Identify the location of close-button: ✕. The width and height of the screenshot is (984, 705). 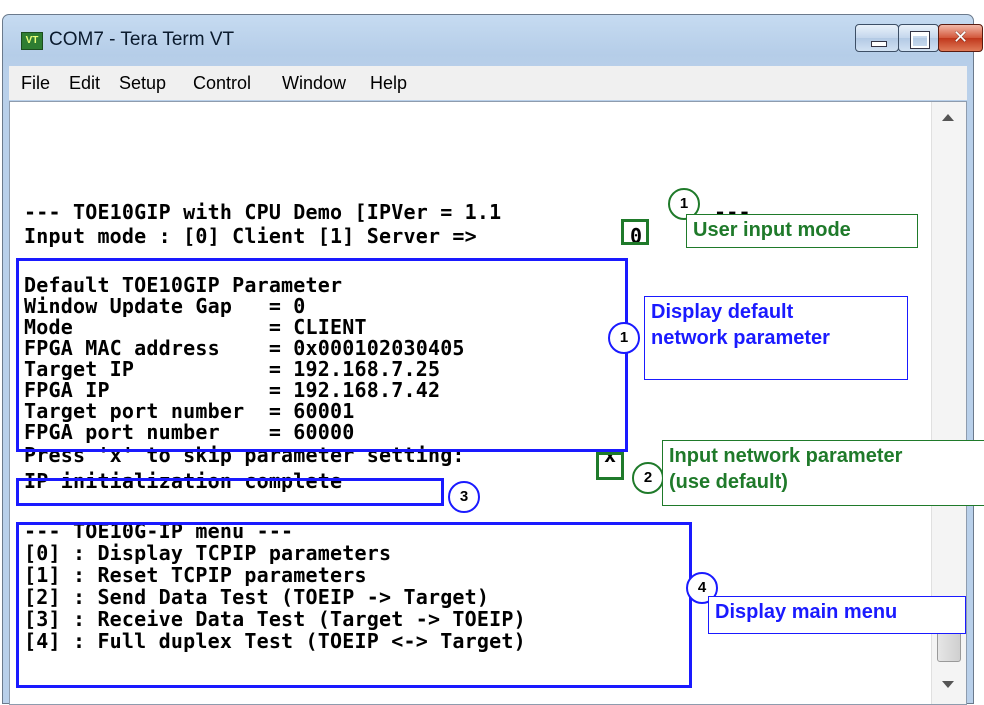
(960, 38).